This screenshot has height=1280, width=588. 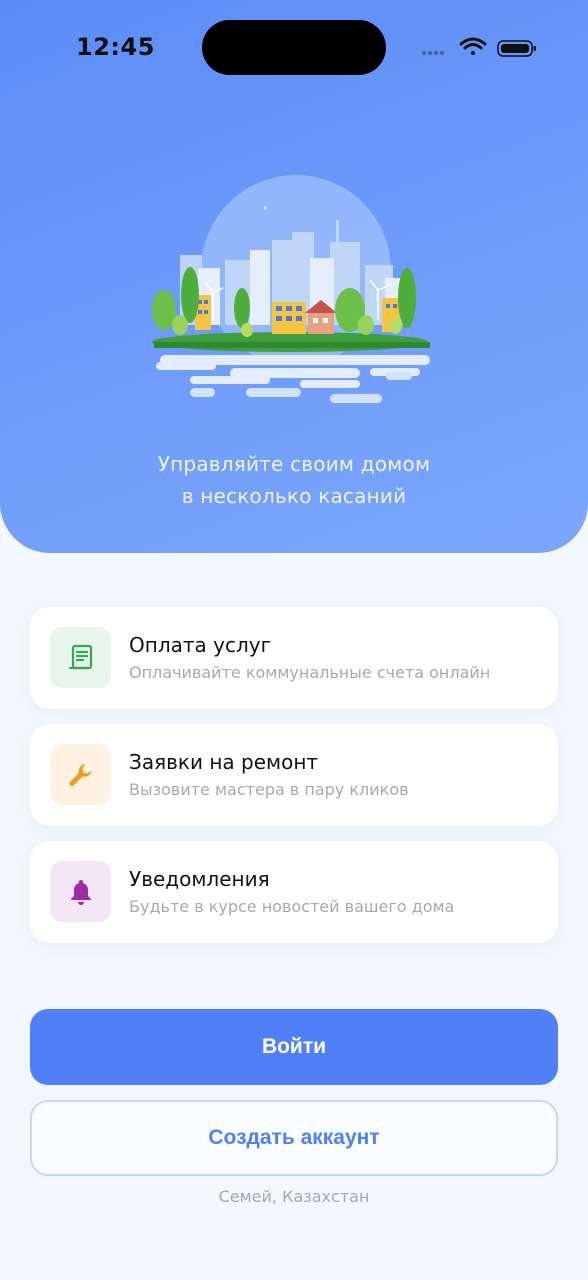 I want to click on wifi-icon, so click(x=473, y=46).